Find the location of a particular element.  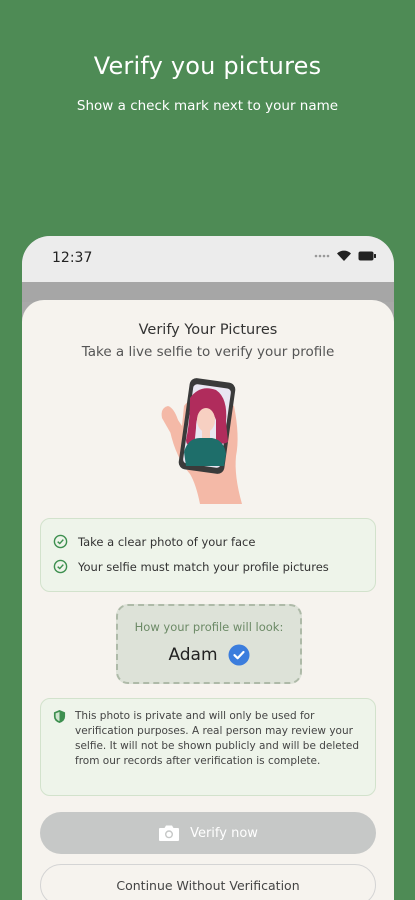

profile-preview-box: How your profile will look: Adam is located at coordinates (209, 644).